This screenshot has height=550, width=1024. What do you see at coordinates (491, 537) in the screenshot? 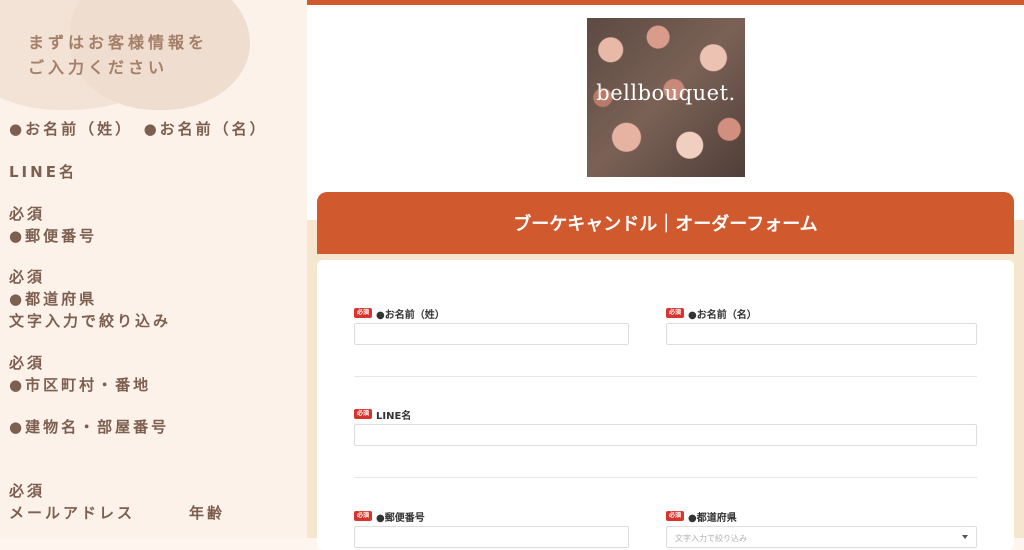
I see `postal-code-input` at bounding box center [491, 537].